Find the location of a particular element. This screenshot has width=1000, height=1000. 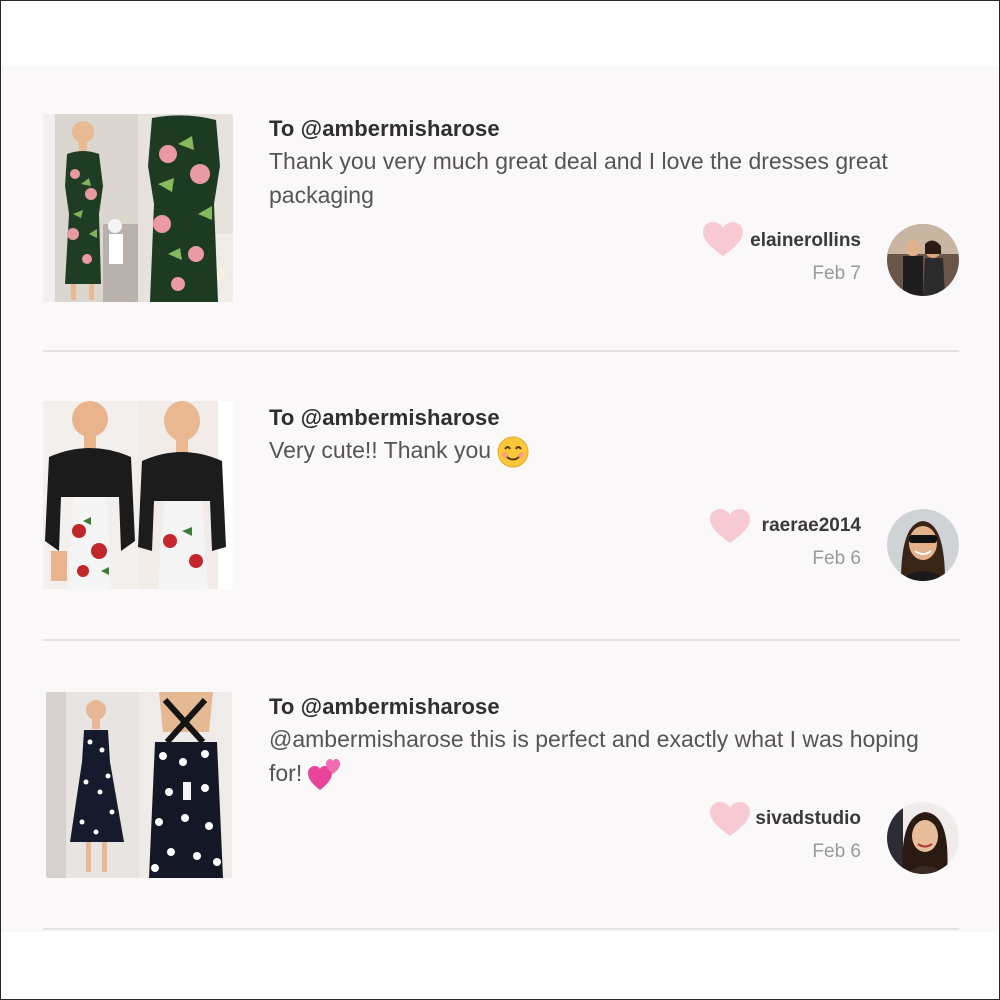

review-message: Very cute!! Thank you is located at coordinates (599, 450).